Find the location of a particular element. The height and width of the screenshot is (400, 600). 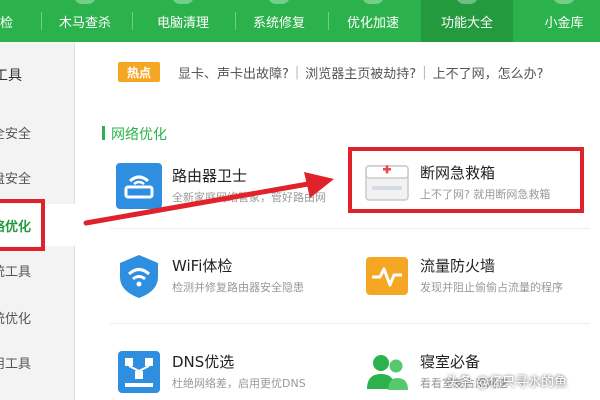

tool-name: 路由器卫士 is located at coordinates (210, 176).